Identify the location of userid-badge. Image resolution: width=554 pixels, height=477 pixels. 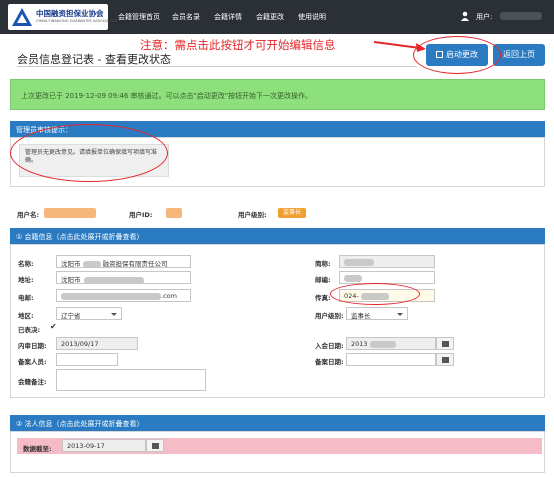
(174, 213).